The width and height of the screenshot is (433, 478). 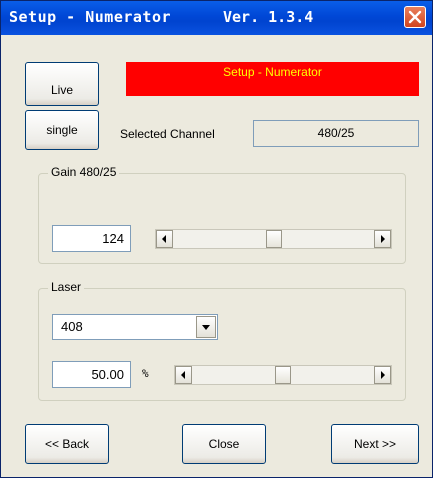 What do you see at coordinates (66, 287) in the screenshot?
I see `laser-group-title: Laser` at bounding box center [66, 287].